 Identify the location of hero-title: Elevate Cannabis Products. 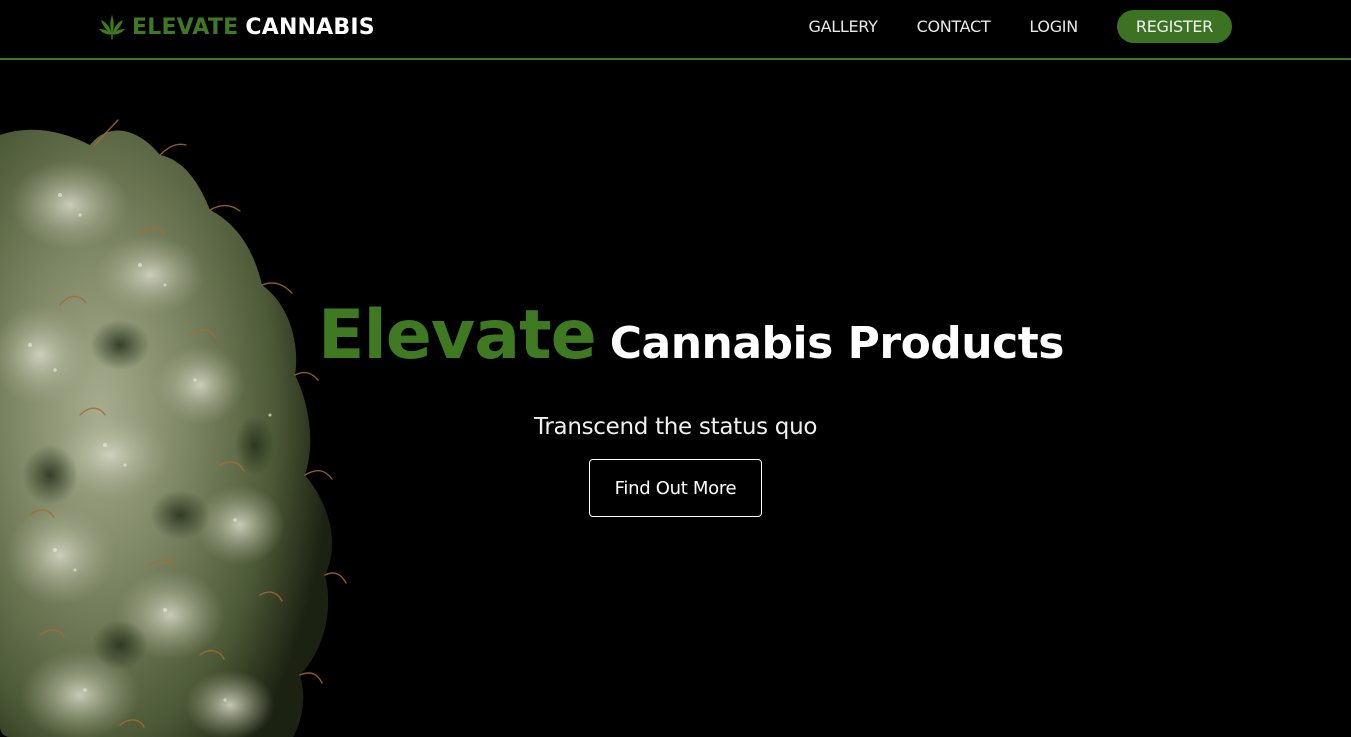
(691, 335).